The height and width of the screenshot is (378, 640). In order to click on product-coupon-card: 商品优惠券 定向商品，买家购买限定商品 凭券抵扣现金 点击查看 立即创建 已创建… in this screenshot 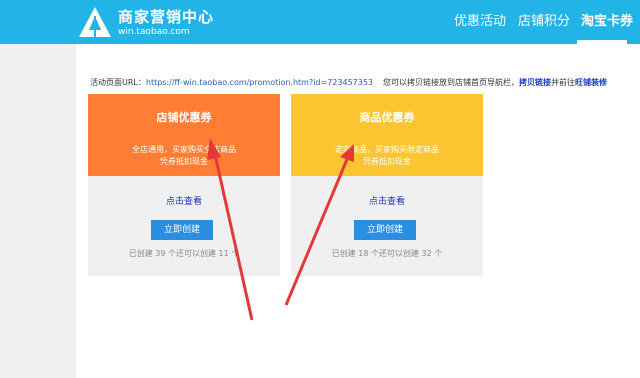, I will do `click(387, 185)`.